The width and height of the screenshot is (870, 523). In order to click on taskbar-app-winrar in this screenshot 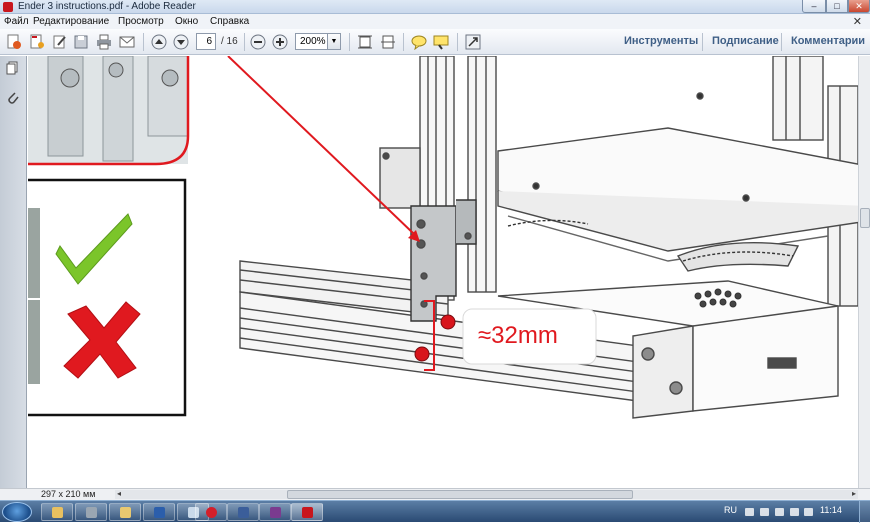, I will do `click(275, 512)`.